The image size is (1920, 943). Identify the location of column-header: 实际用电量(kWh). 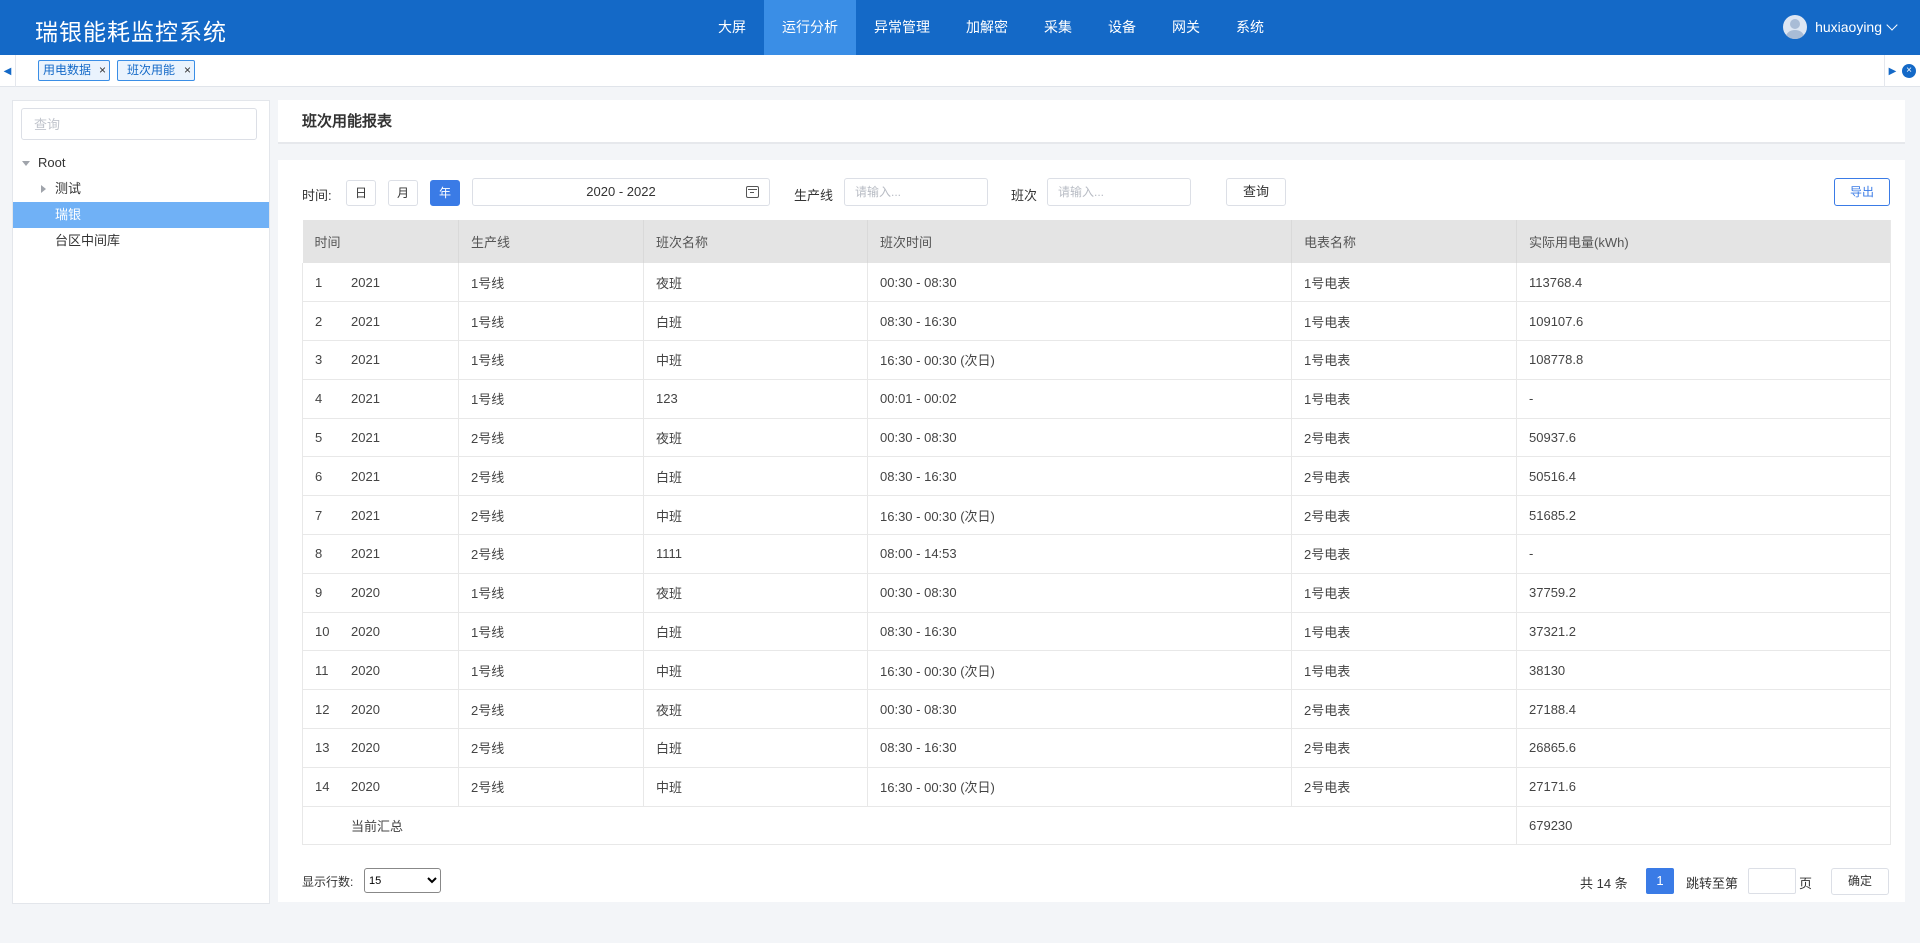
(1703, 241).